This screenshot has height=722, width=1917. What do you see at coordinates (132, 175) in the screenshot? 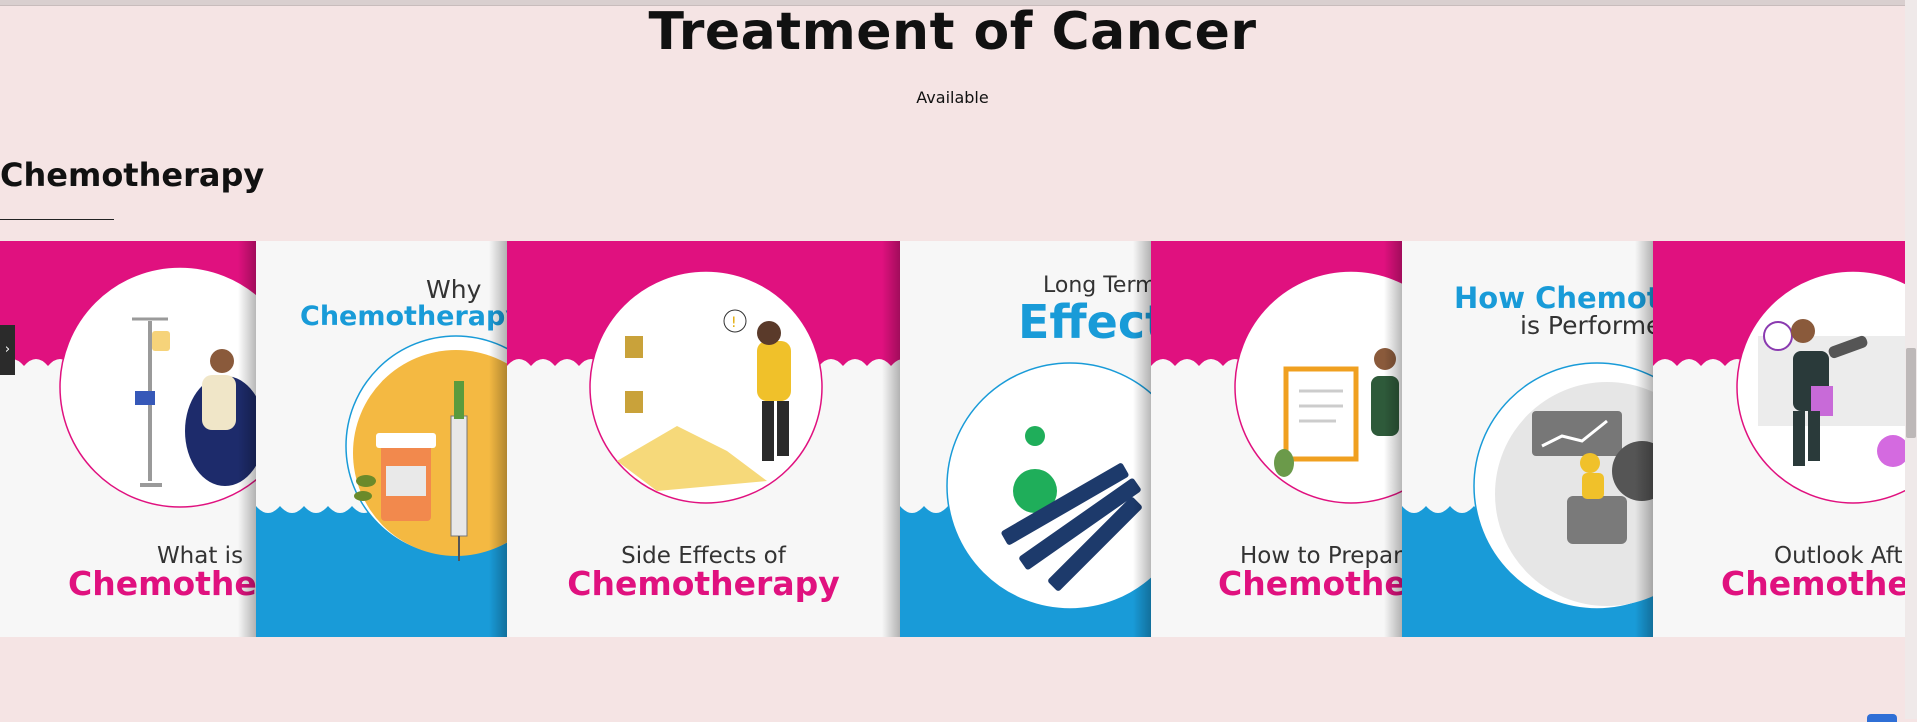
I see `section-title: Chemotherapy` at bounding box center [132, 175].